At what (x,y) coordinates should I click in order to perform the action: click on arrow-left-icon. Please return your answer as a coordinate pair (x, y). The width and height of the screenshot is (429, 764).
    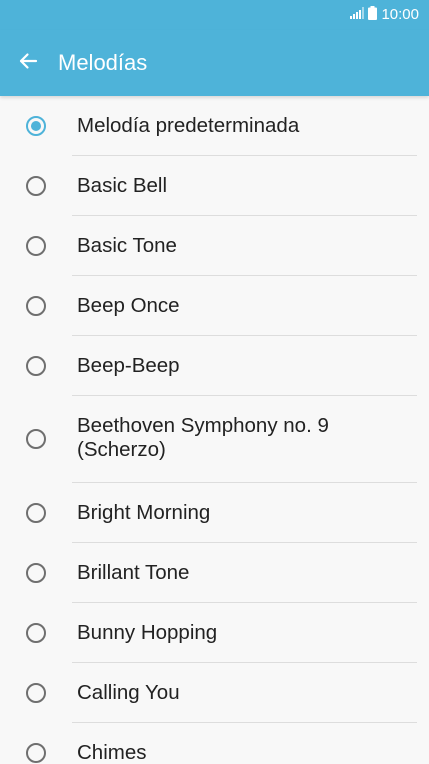
    Looking at the image, I should click on (28, 63).